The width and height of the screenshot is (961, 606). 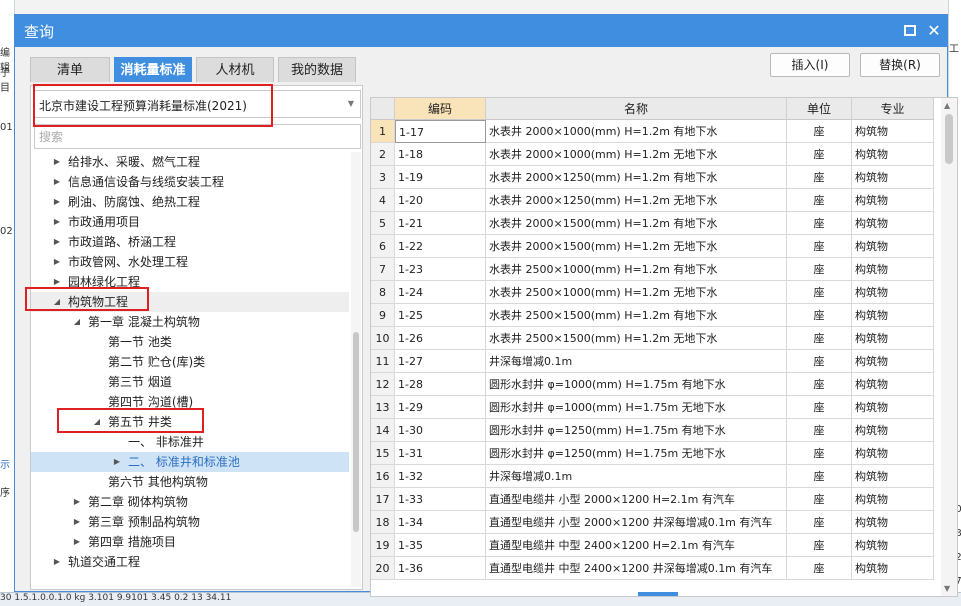 I want to click on row-number-cell: 17, so click(x=383, y=499).